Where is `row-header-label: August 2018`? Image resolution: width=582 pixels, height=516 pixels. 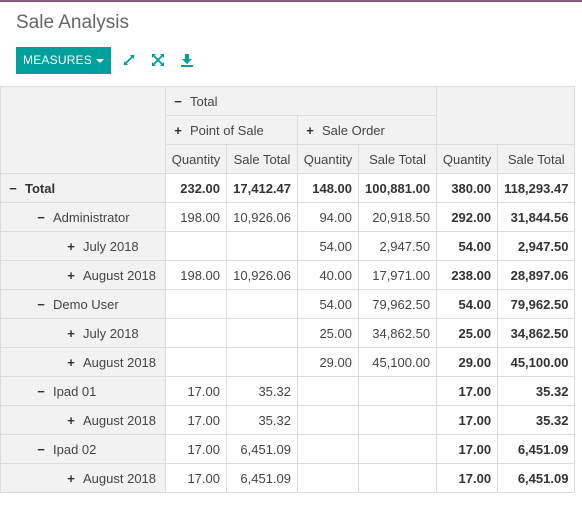
row-header-label: August 2018 is located at coordinates (120, 478).